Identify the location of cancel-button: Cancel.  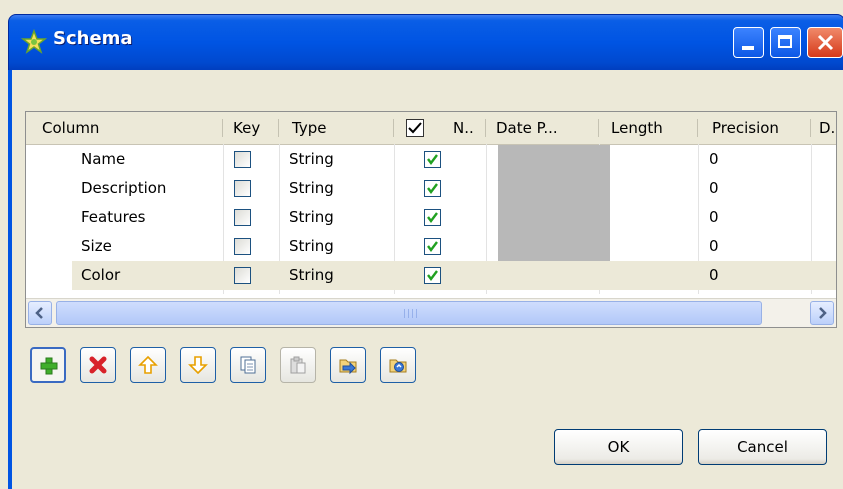
(762, 447).